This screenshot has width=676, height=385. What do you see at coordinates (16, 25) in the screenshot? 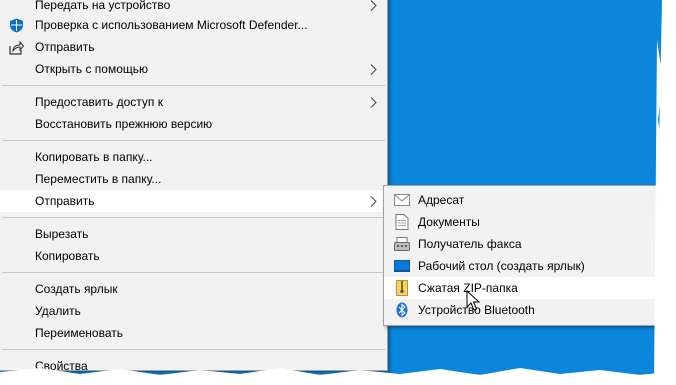
I see `defender-shield-icon` at bounding box center [16, 25].